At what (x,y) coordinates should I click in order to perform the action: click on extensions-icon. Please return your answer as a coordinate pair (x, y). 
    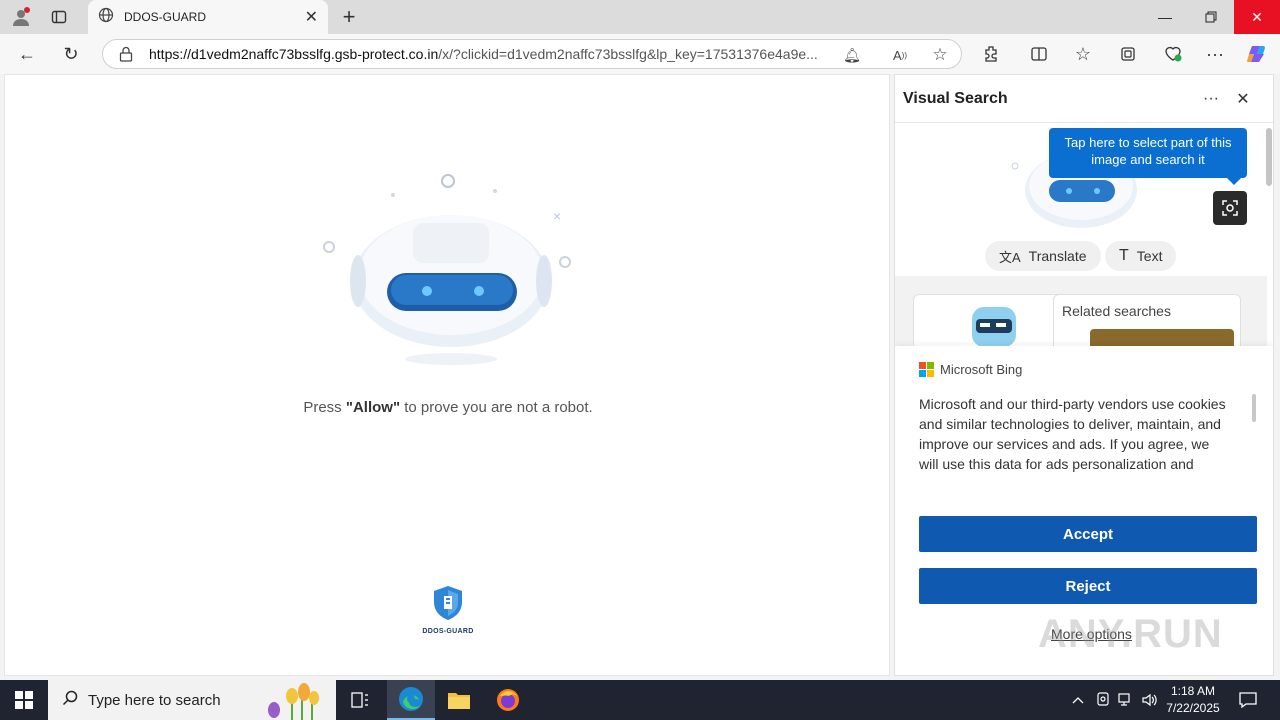
    Looking at the image, I should click on (991, 54).